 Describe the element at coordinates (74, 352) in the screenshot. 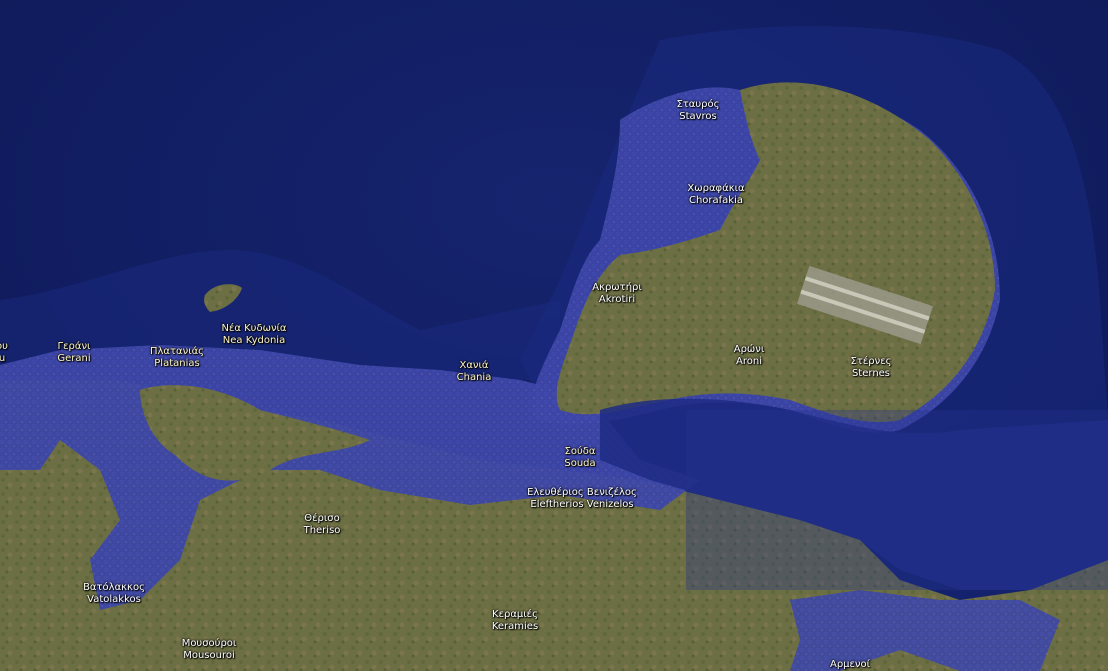

I see `place-gerani: Γεράνι Gerani` at that location.